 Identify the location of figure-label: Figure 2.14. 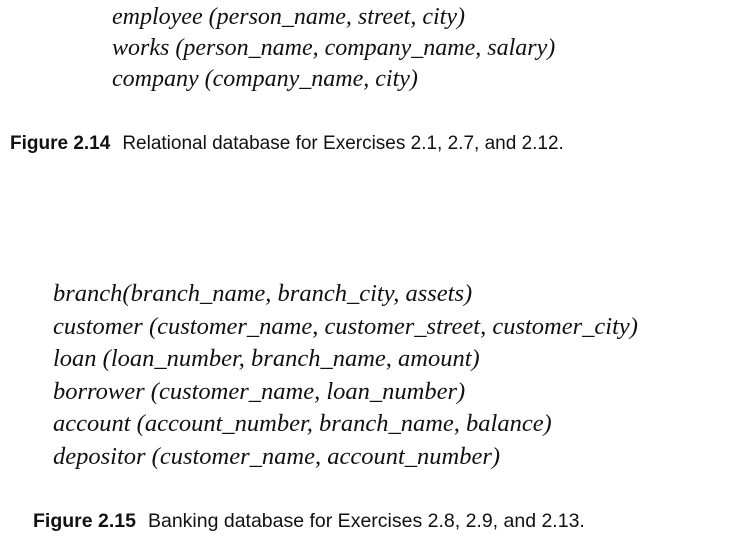
(60, 143).